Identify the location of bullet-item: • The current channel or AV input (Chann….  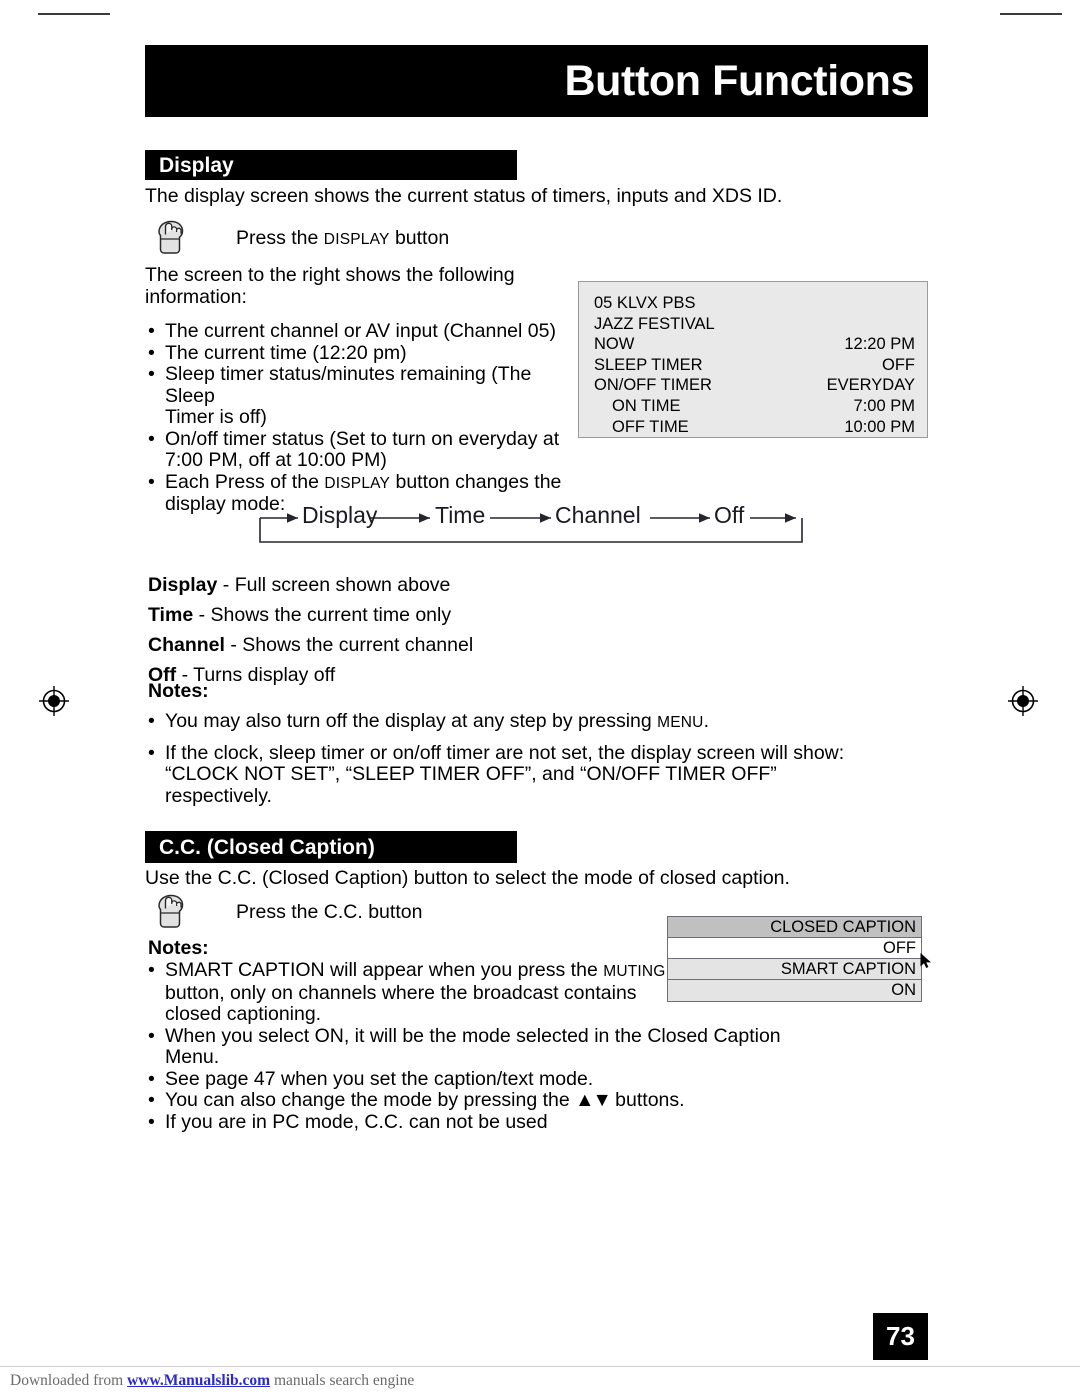
(358, 331).